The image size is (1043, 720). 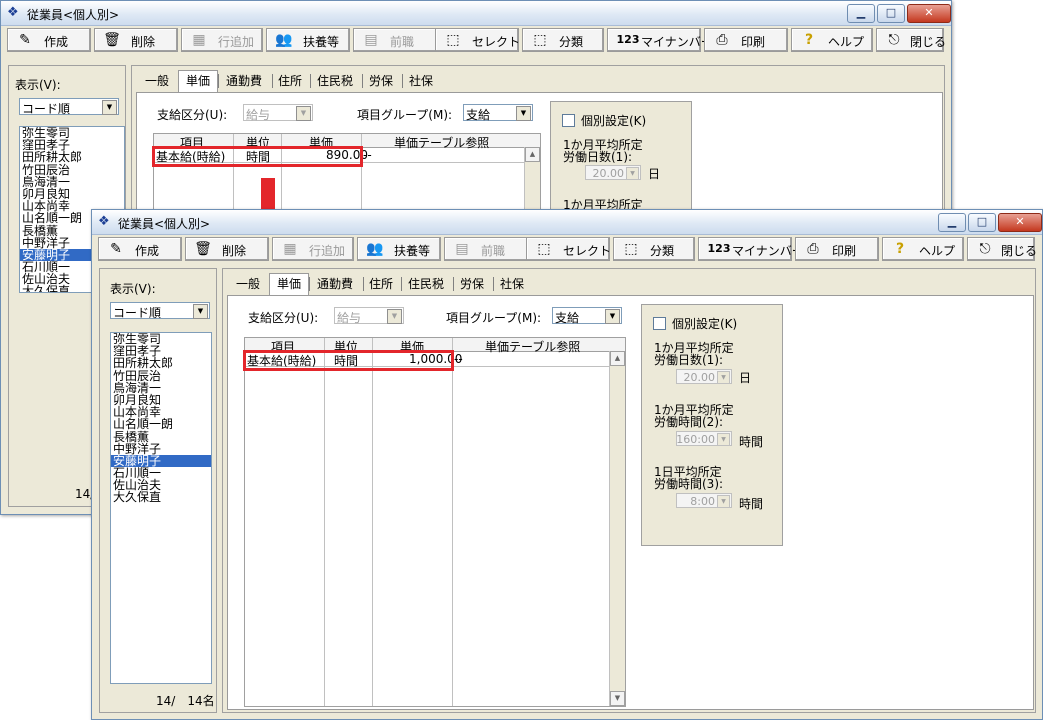 What do you see at coordinates (689, 360) in the screenshot?
I see `days-label-2: 労働日数(1):` at bounding box center [689, 360].